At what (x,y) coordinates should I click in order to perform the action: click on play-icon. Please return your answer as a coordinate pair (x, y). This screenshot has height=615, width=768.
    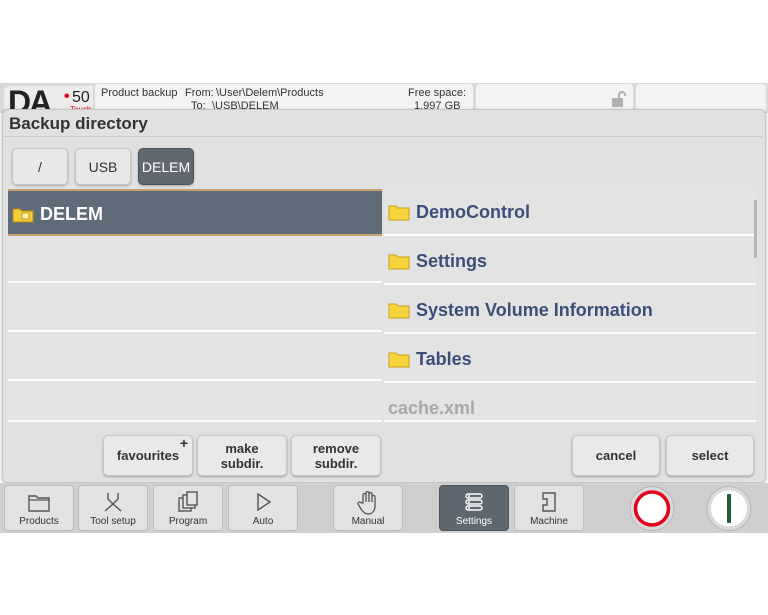
    Looking at the image, I should click on (264, 502).